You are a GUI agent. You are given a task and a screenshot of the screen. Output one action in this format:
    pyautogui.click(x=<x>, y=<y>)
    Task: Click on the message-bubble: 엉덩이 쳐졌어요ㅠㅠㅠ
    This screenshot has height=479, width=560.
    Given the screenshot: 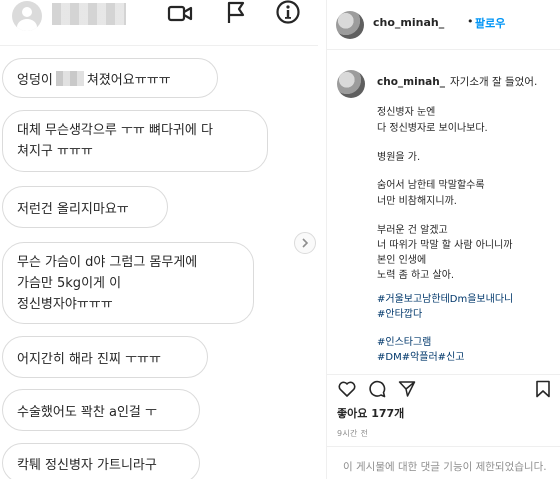 What is the action you would take?
    pyautogui.click(x=110, y=78)
    